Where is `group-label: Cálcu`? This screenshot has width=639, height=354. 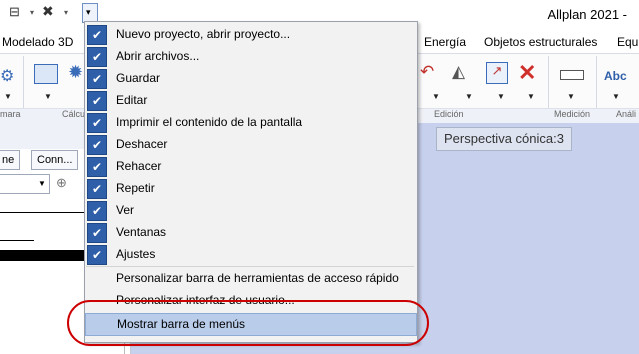 group-label: Cálcu is located at coordinates (74, 114).